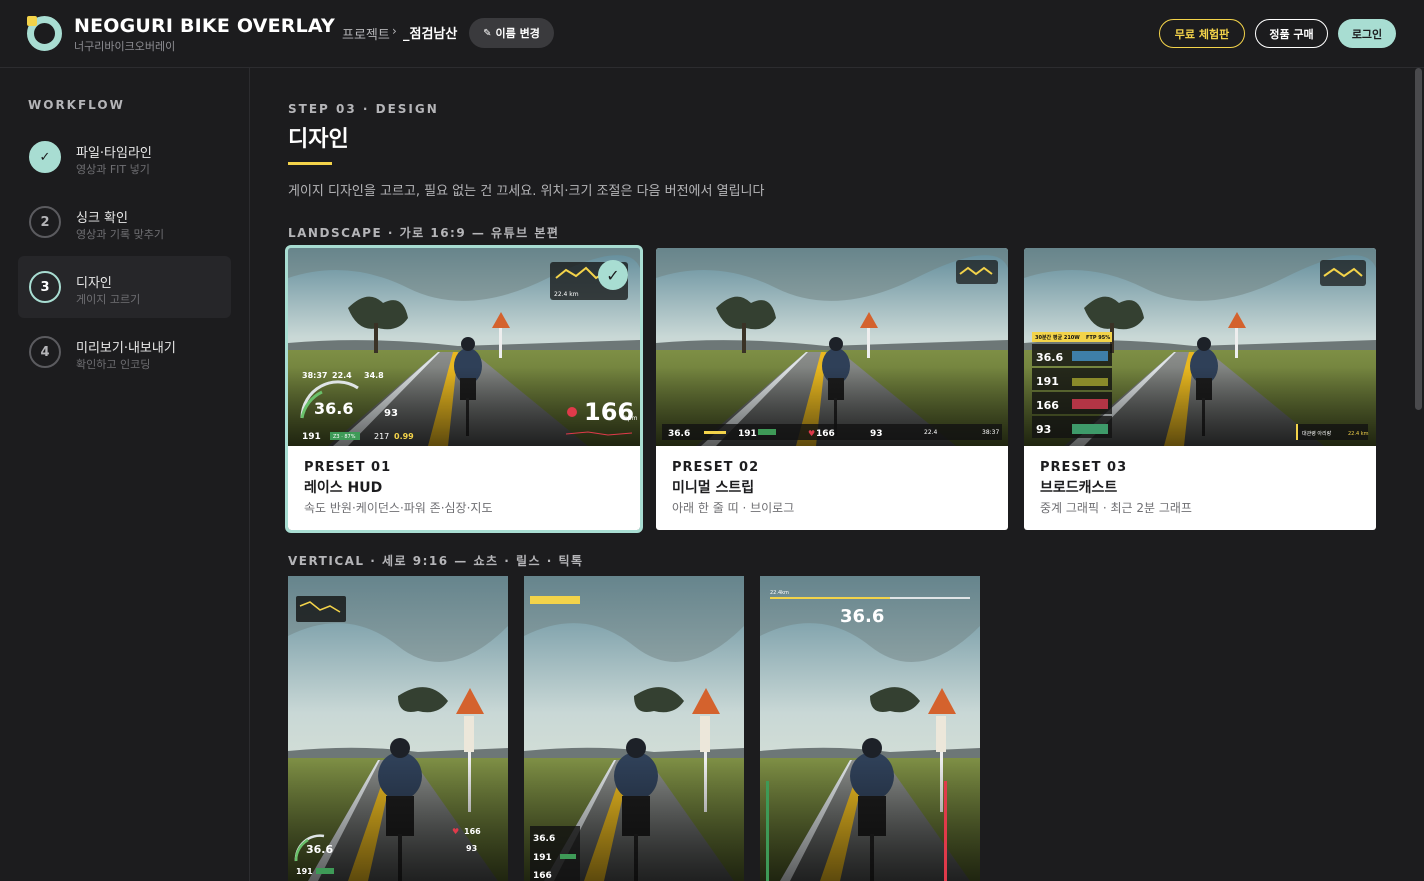 Image resolution: width=1424 pixels, height=881 pixels. Describe the element at coordinates (45, 157) in the screenshot. I see `check-icon: ✓` at that location.